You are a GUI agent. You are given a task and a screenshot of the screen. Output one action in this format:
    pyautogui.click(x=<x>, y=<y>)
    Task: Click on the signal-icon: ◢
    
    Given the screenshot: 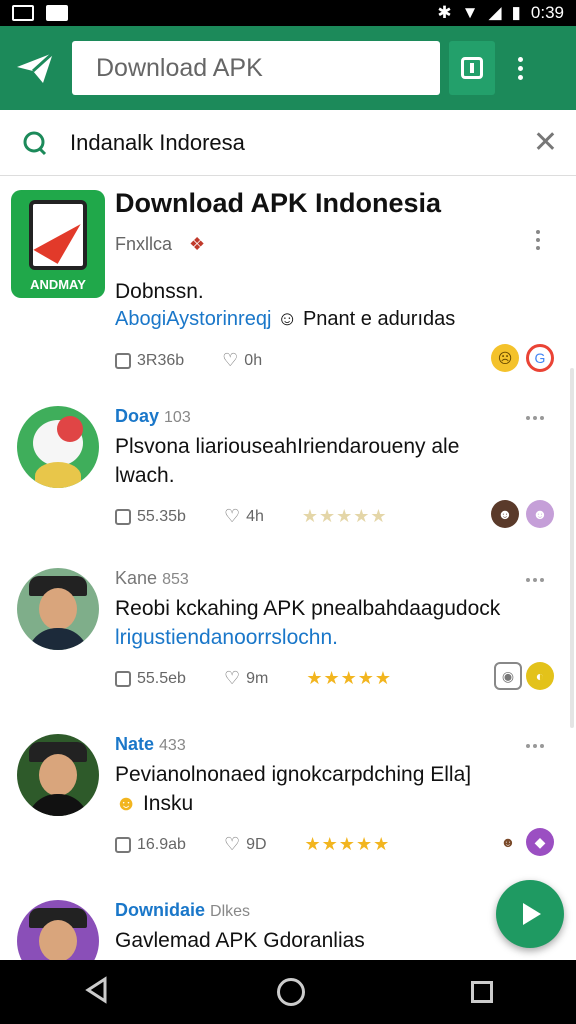 What is the action you would take?
    pyautogui.click(x=495, y=12)
    